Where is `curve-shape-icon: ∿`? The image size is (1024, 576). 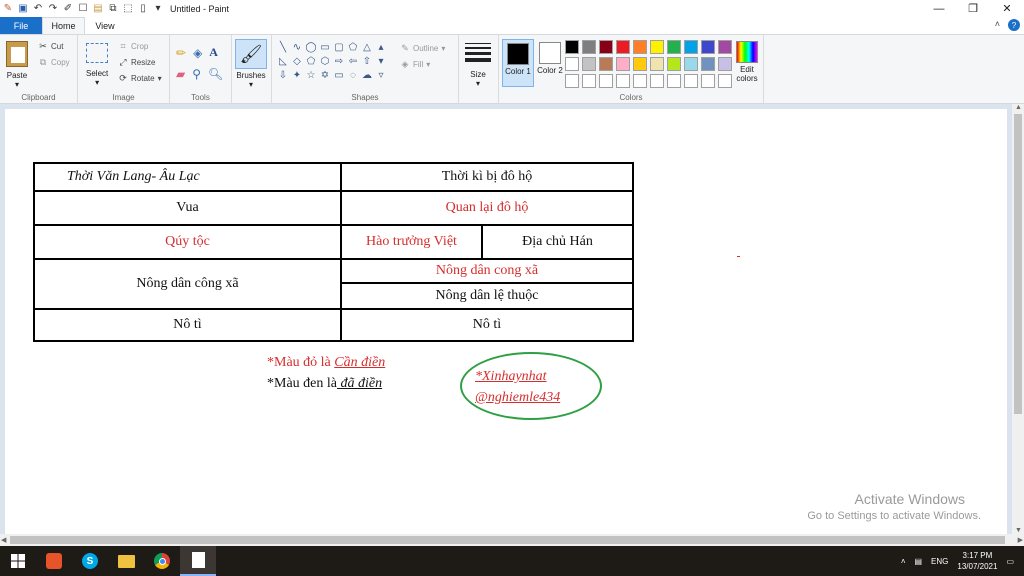 curve-shape-icon: ∿ is located at coordinates (297, 47).